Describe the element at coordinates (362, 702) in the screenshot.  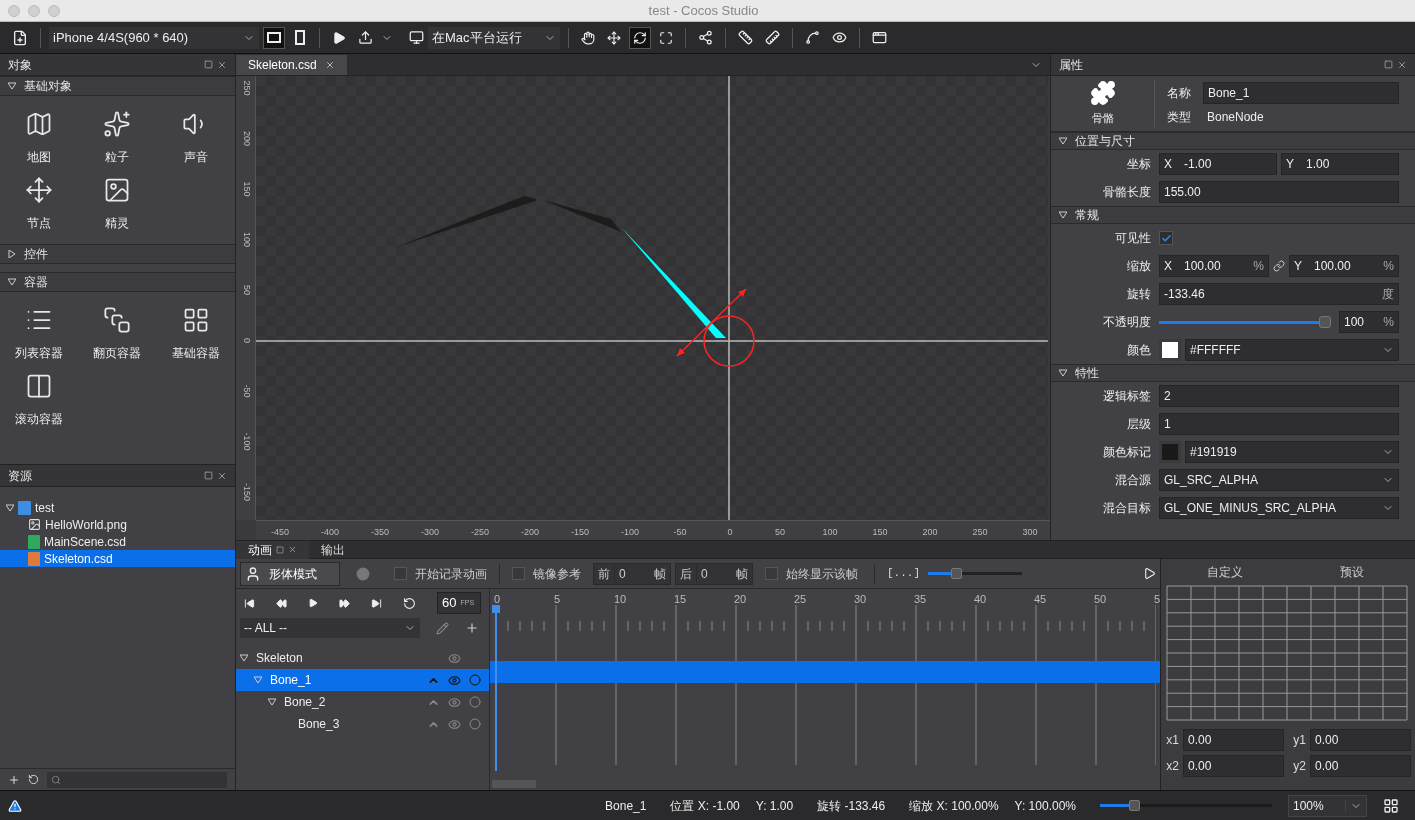
I see `bone-tree-item: Bone_2` at that location.